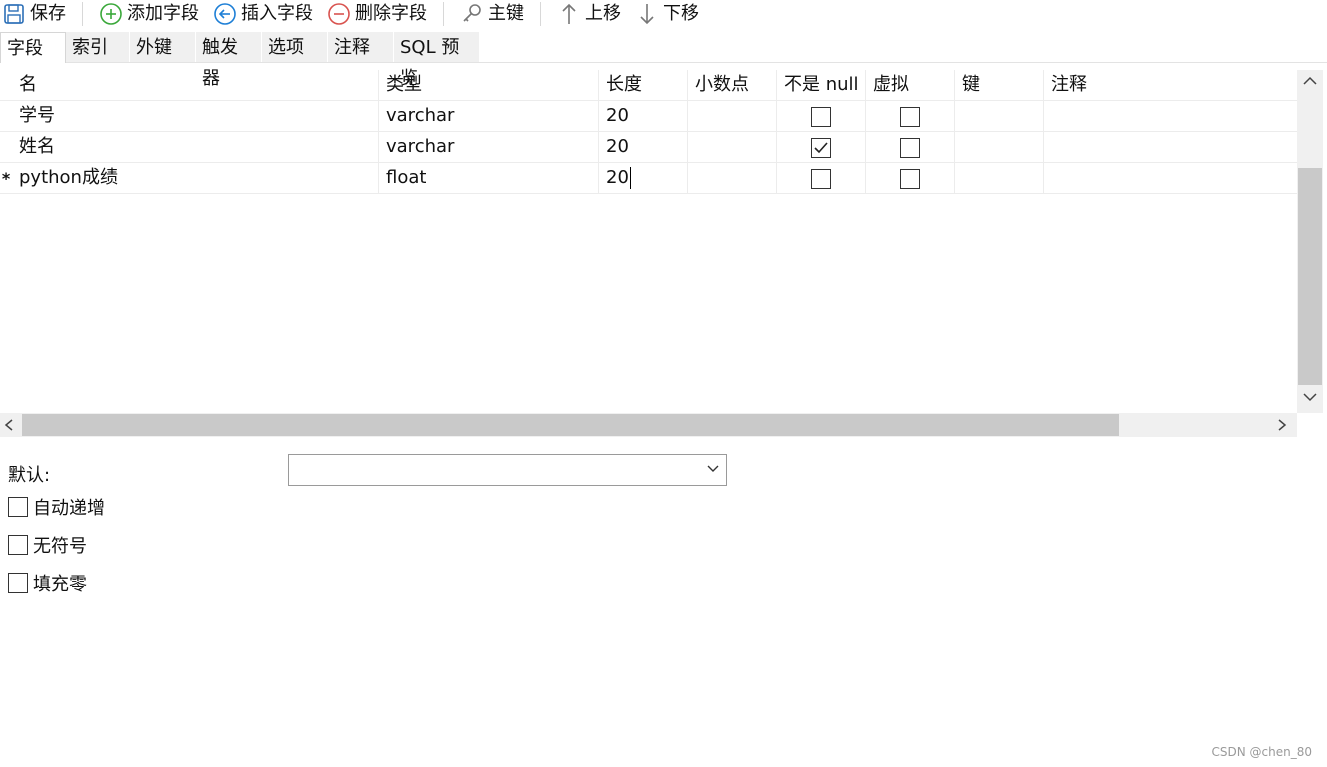 Image resolution: width=1327 pixels, height=767 pixels. I want to click on add-circle-icon, so click(111, 14).